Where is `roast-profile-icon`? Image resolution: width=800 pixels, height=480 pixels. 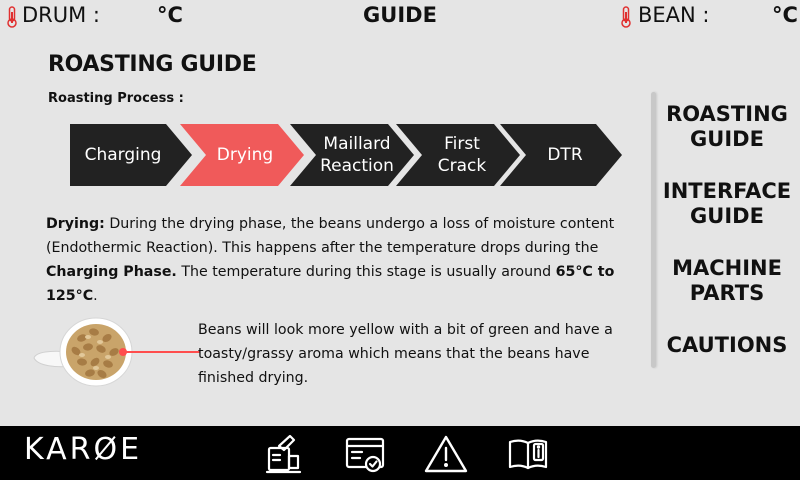 roast-profile-icon is located at coordinates (284, 454).